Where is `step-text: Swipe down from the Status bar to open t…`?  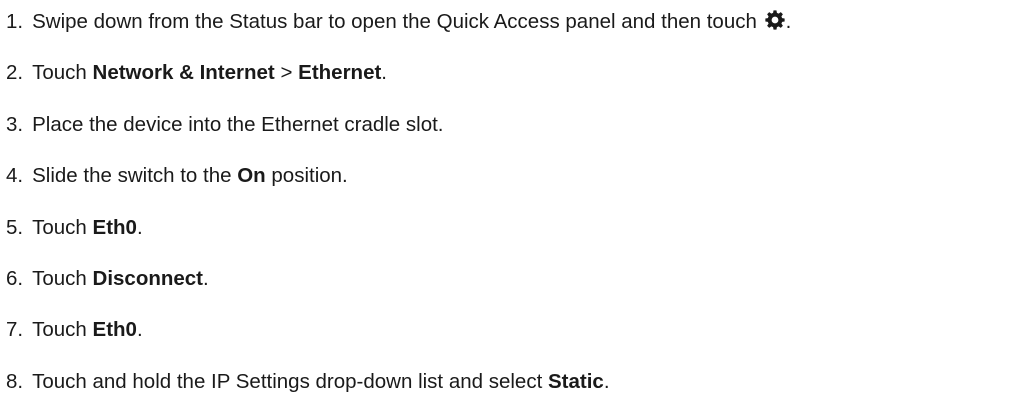 step-text: Swipe down from the Status bar to open t… is located at coordinates (397, 21).